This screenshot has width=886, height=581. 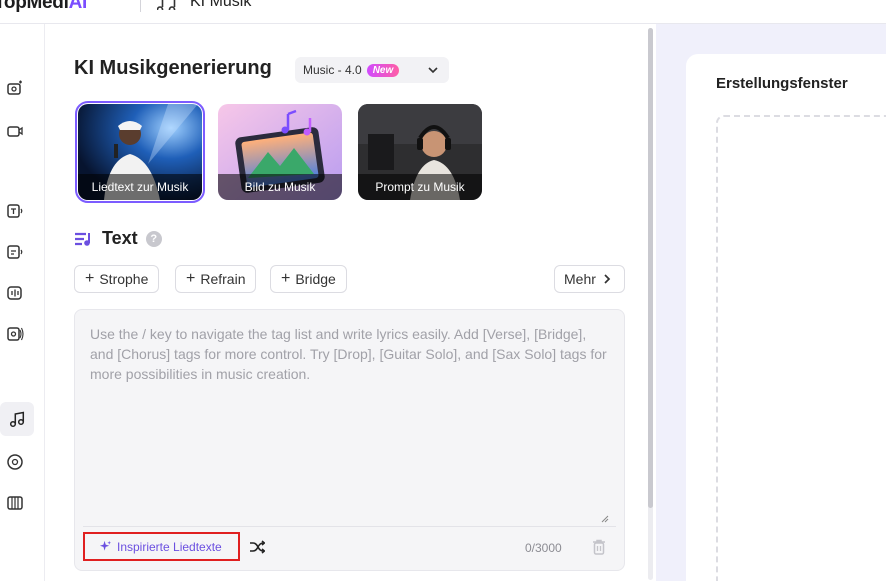 What do you see at coordinates (605, 519) in the screenshot?
I see `resize-handle-icon` at bounding box center [605, 519].